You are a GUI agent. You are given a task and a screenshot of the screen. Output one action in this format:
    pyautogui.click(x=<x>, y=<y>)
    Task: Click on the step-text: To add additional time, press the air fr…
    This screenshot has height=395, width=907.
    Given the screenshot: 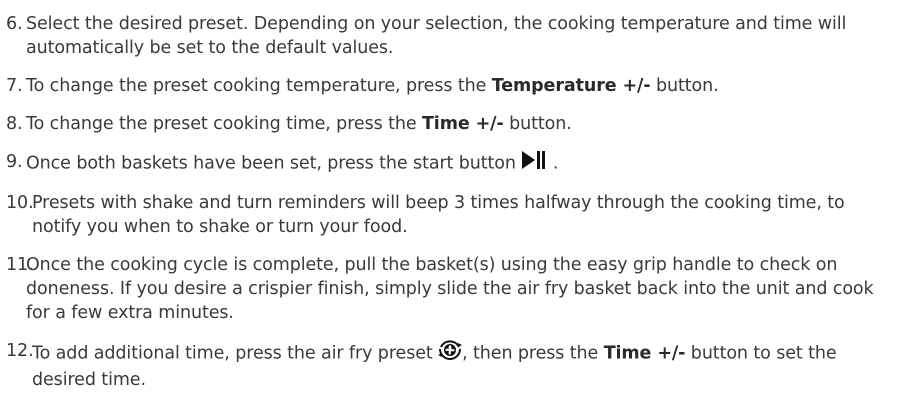 What is the action you would take?
    pyautogui.click(x=464, y=365)
    